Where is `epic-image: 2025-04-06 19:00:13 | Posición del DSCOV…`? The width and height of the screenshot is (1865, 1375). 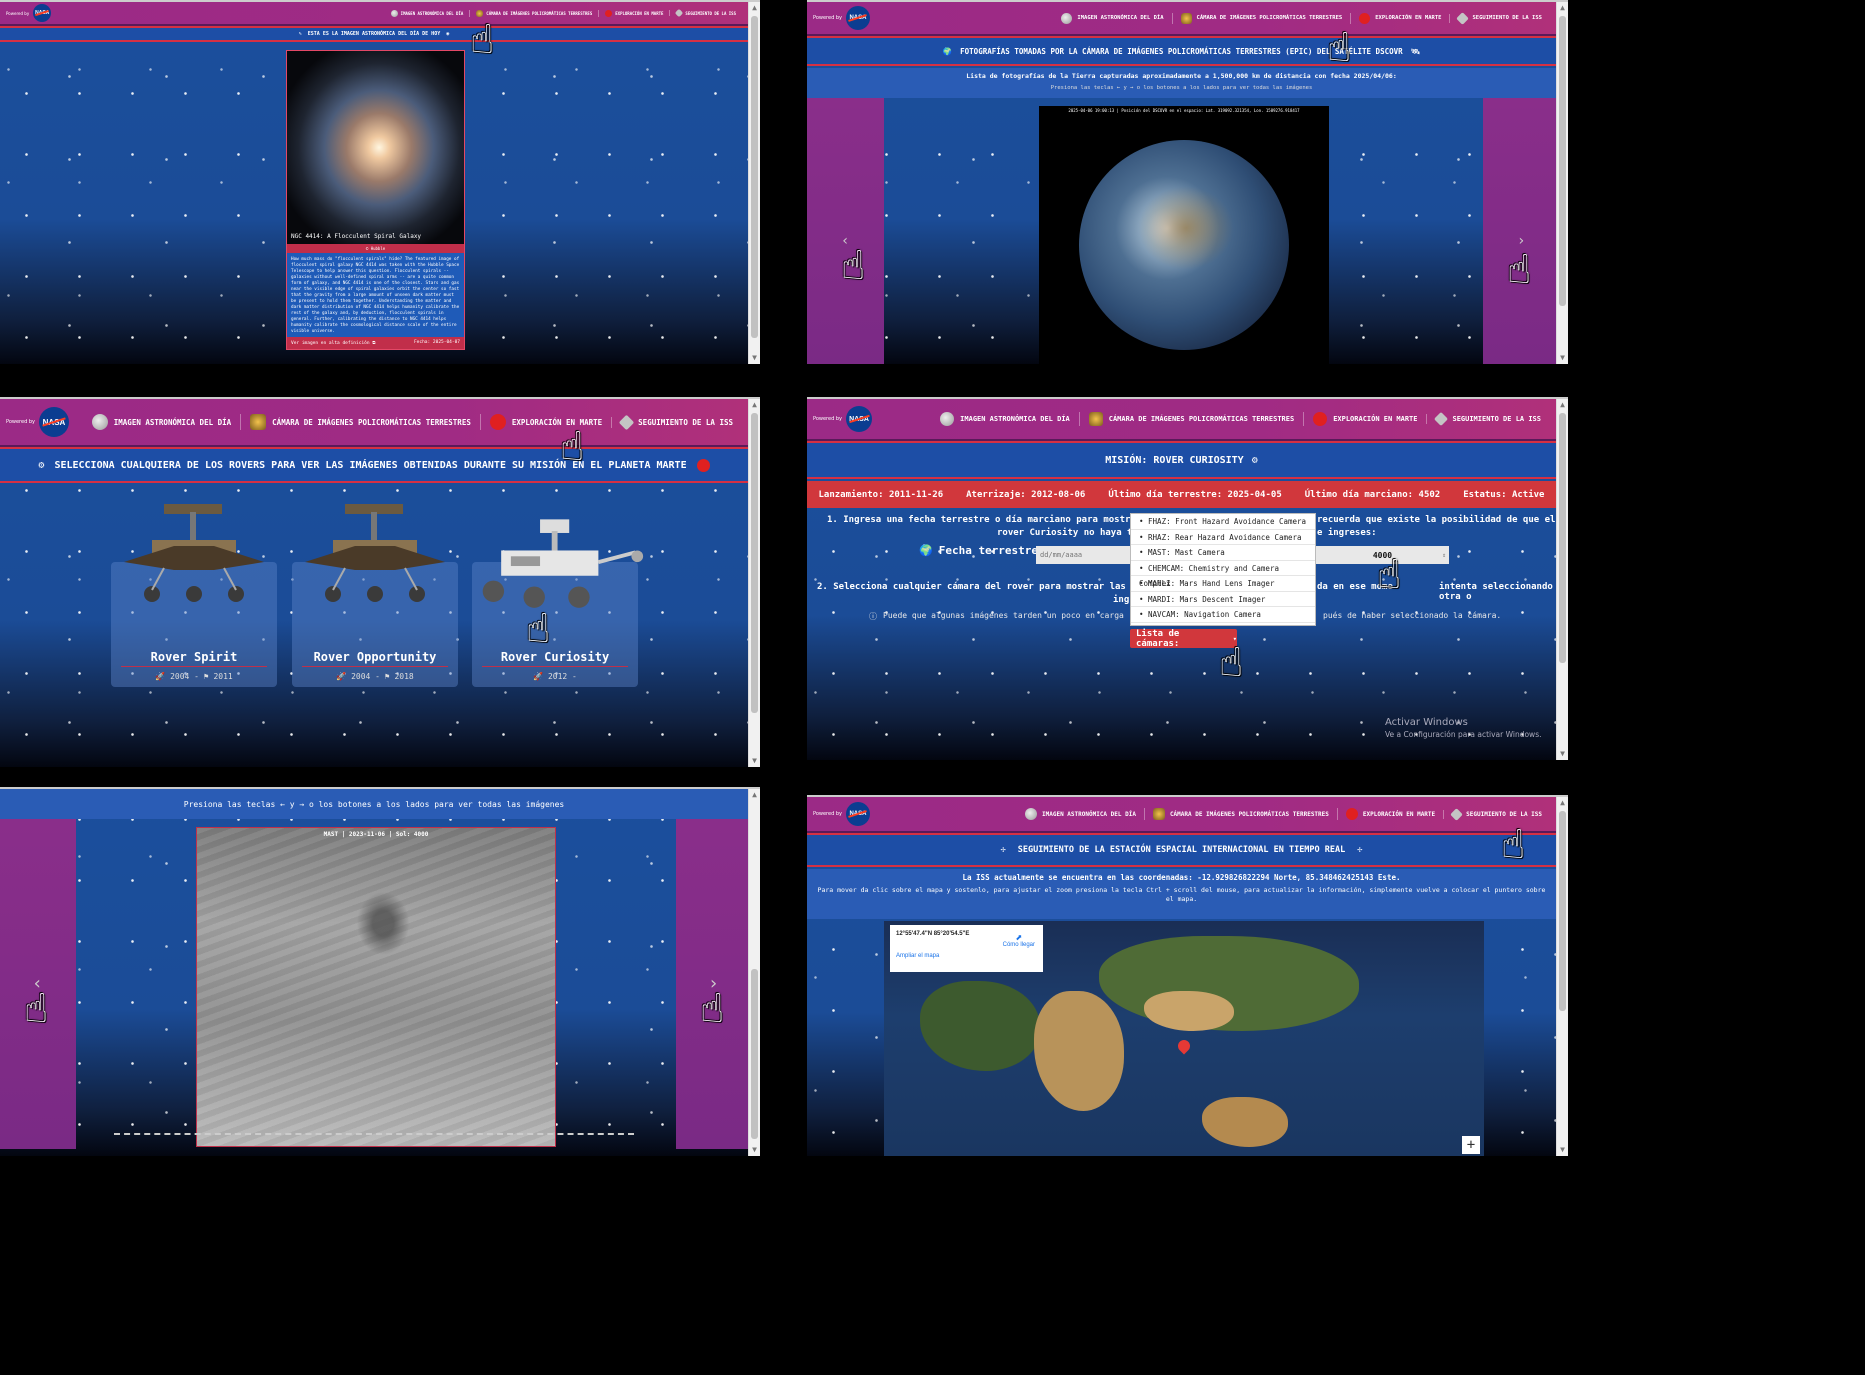 epic-image: 2025-04-06 19:00:13 | Posición del DSCOV… is located at coordinates (1184, 235).